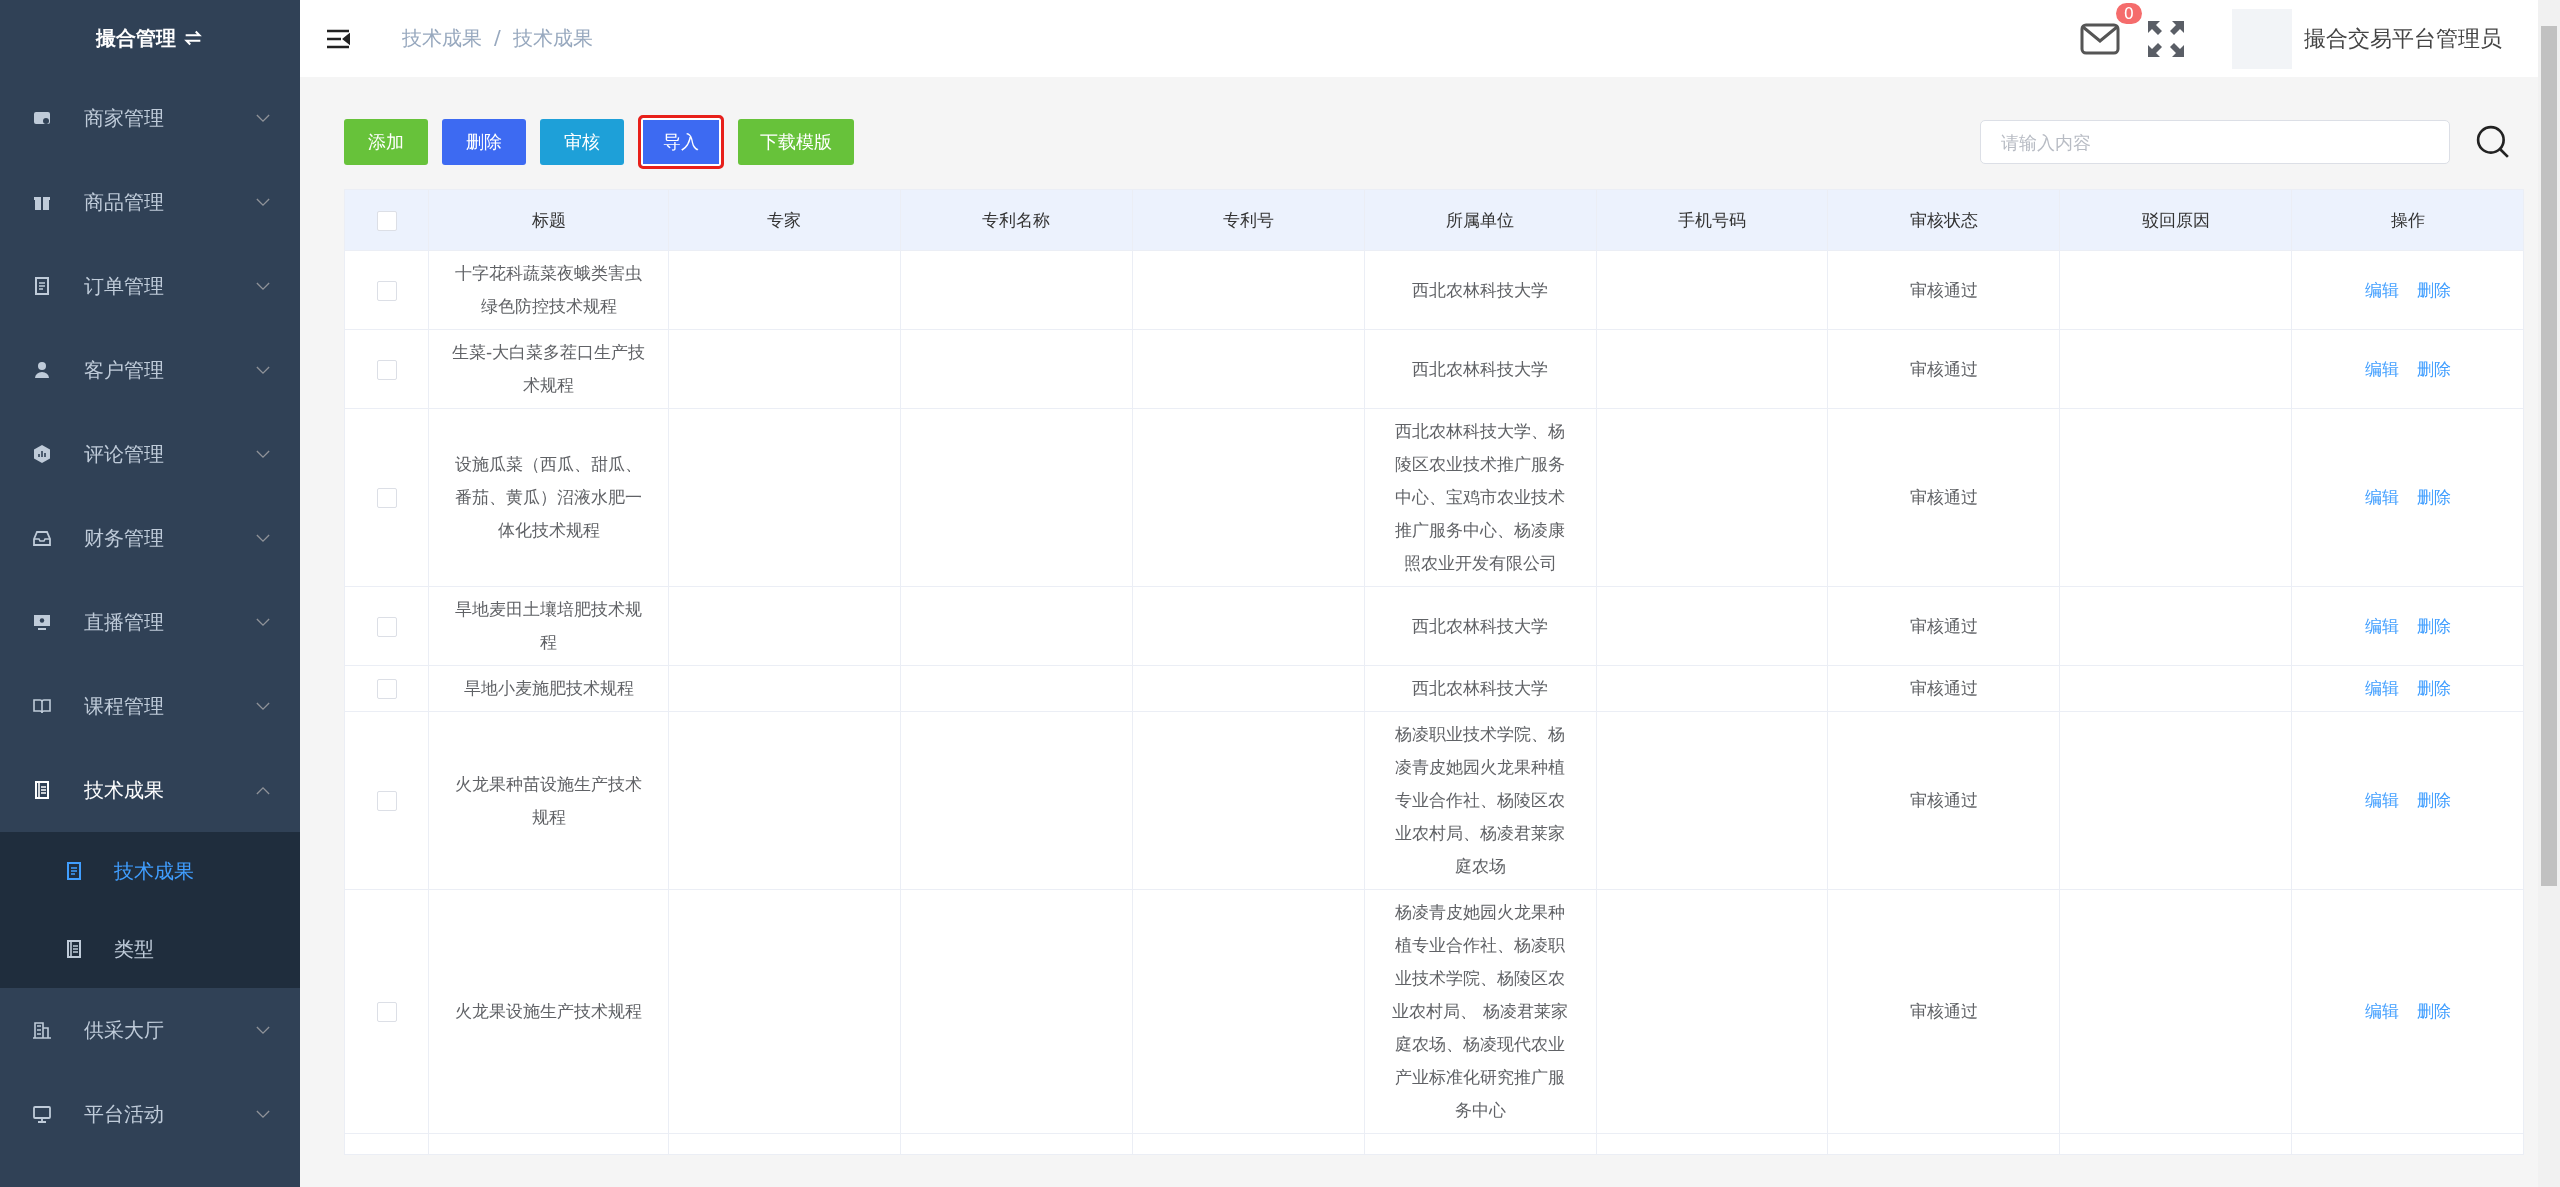 This screenshot has height=1187, width=2560. Describe the element at coordinates (150, 622) in the screenshot. I see `menu-item: 直播管理` at that location.